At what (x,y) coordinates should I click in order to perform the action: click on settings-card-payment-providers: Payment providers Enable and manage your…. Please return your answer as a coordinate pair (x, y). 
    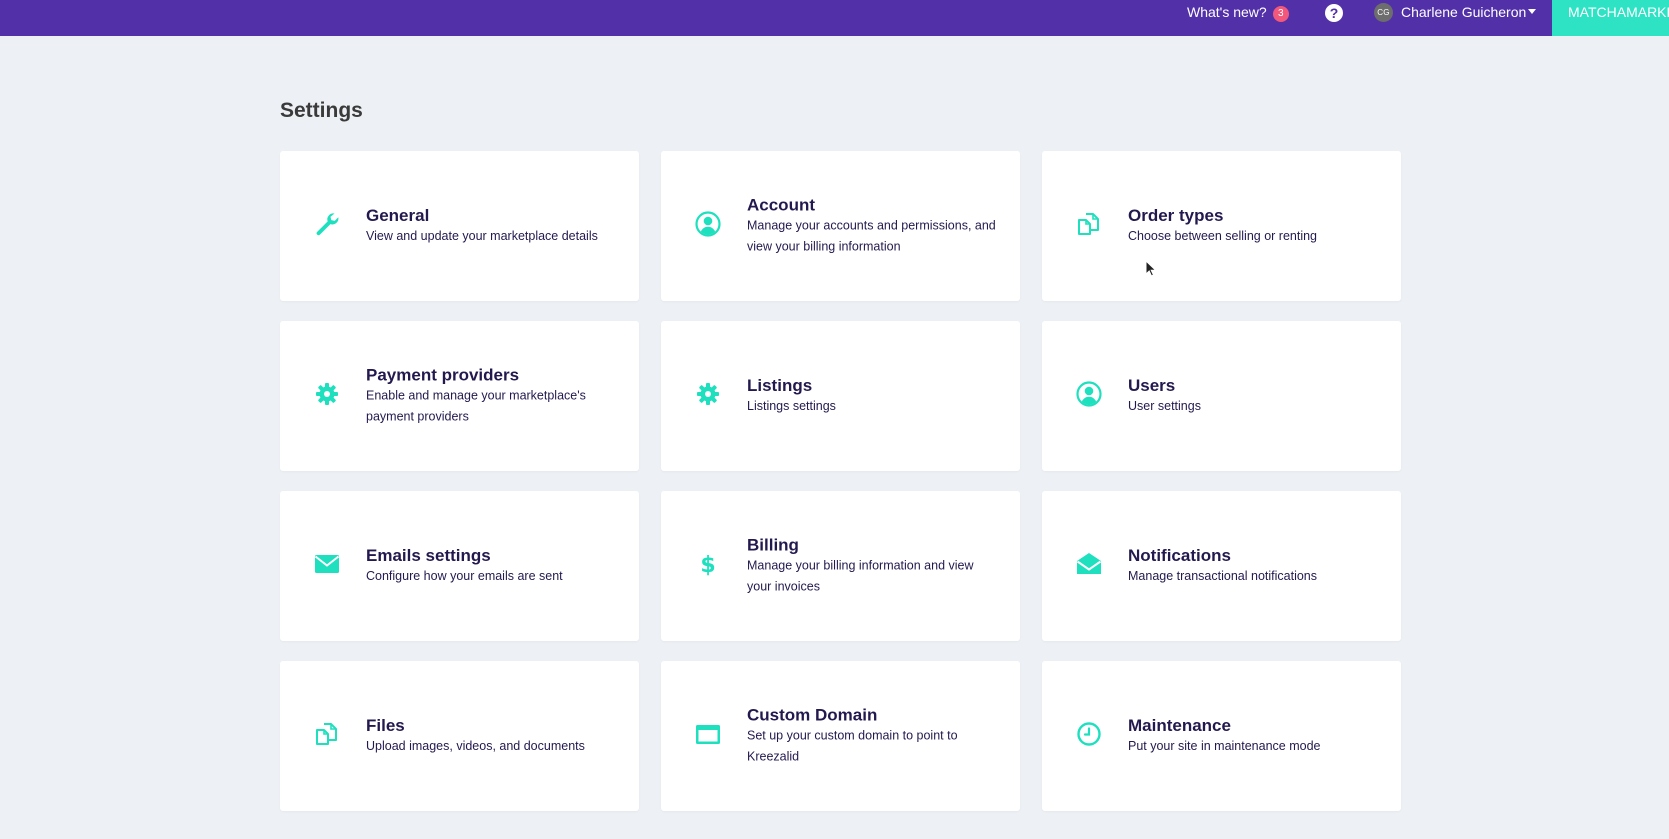
    Looking at the image, I should click on (459, 396).